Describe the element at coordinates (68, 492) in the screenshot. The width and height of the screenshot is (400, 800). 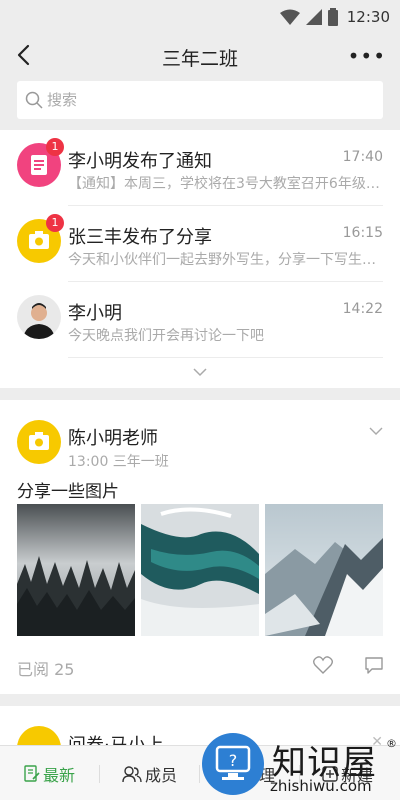
I see `post-text: 分享一些图片` at that location.